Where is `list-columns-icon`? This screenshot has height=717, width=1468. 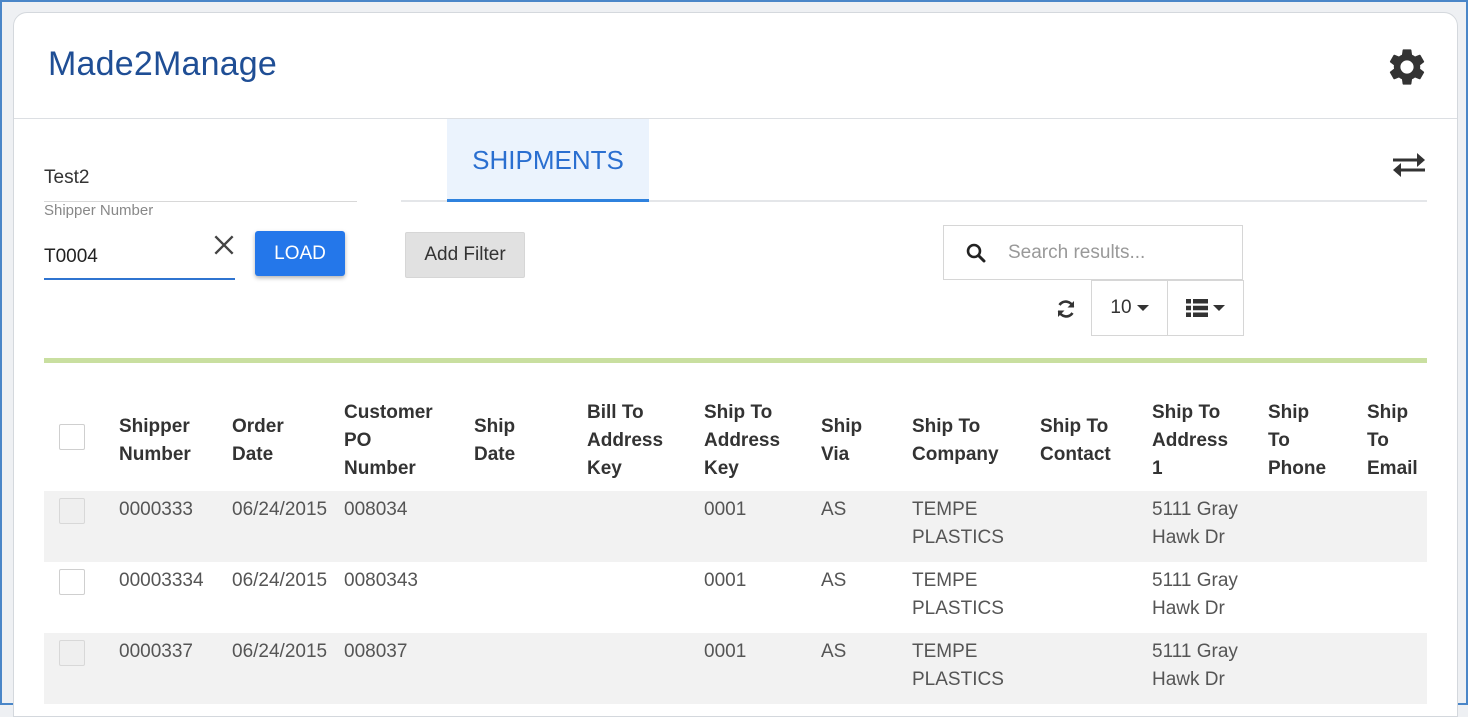
list-columns-icon is located at coordinates (1197, 308).